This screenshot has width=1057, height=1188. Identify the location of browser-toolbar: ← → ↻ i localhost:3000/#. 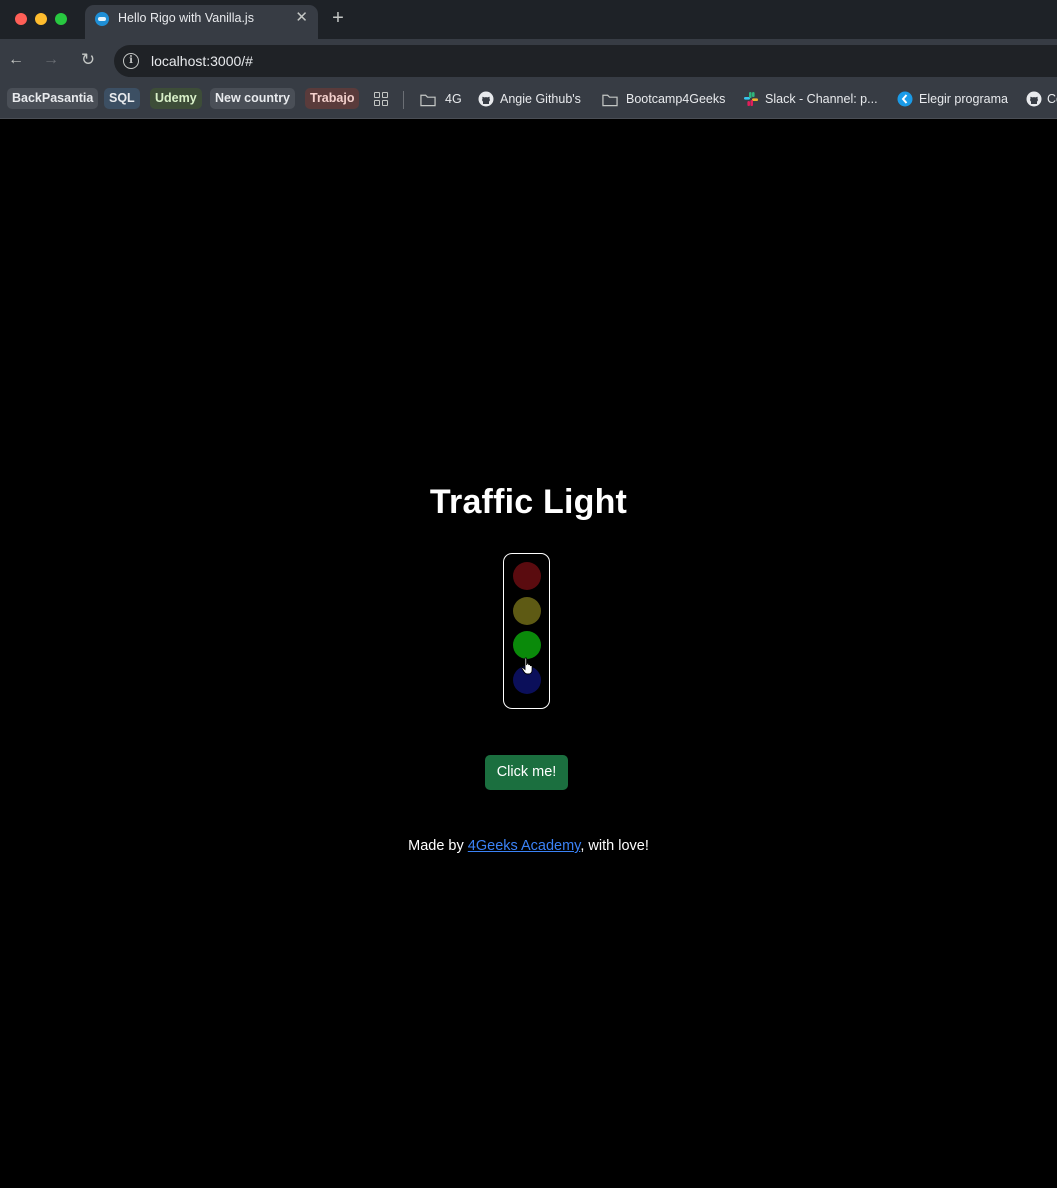
(528, 60).